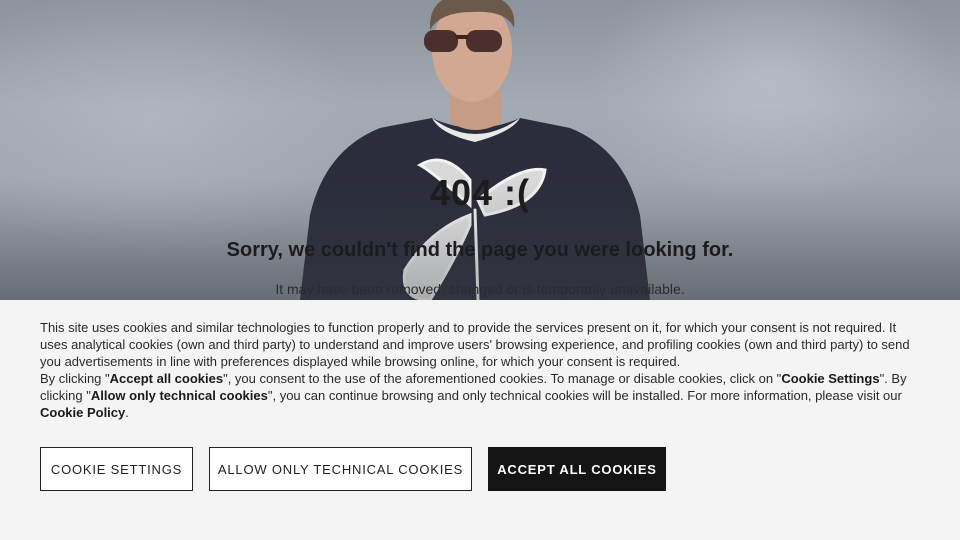  Describe the element at coordinates (340, 469) in the screenshot. I see `allow-technical-cookies-button: Allow only technical cookies` at that location.